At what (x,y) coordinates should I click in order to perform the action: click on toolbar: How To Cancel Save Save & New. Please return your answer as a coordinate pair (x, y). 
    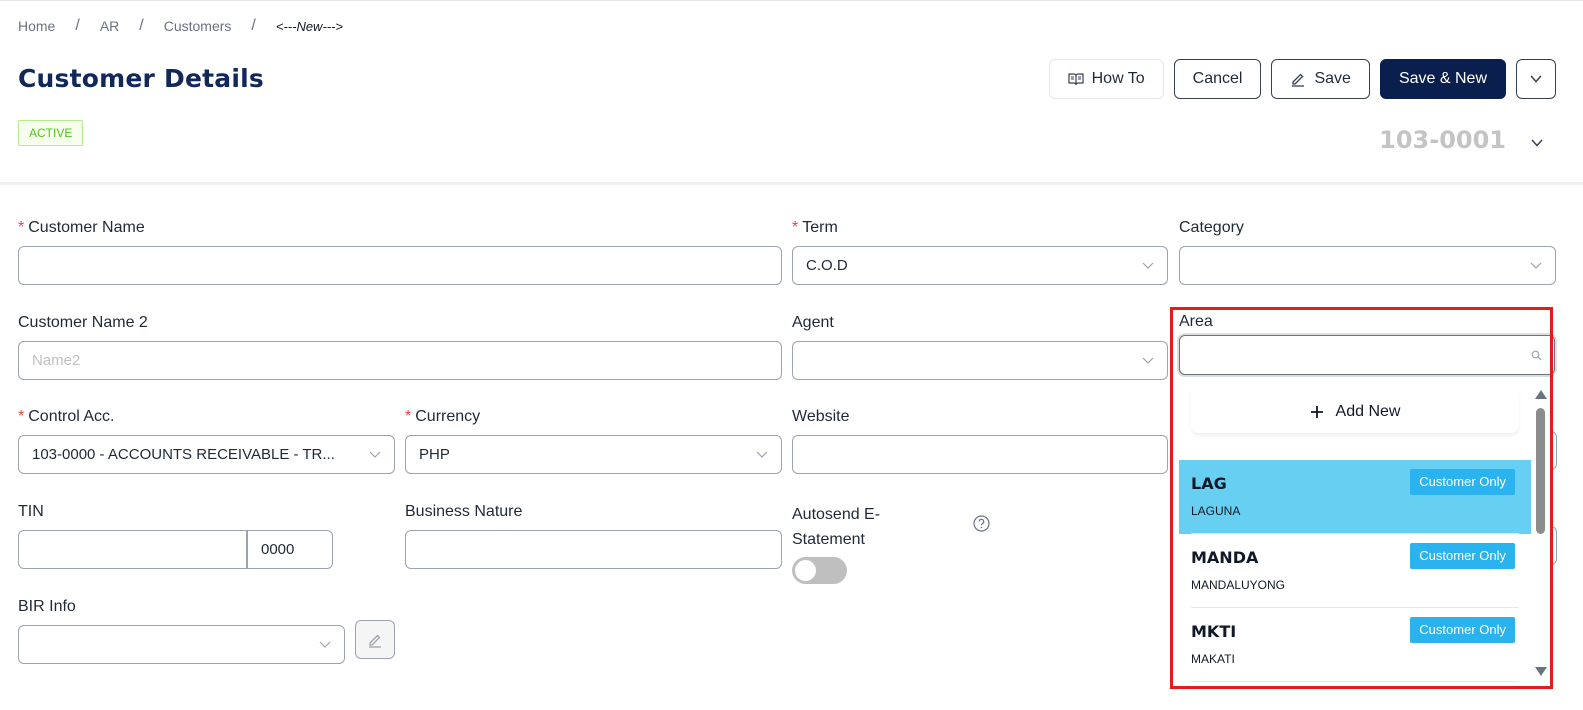
    Looking at the image, I should click on (1302, 79).